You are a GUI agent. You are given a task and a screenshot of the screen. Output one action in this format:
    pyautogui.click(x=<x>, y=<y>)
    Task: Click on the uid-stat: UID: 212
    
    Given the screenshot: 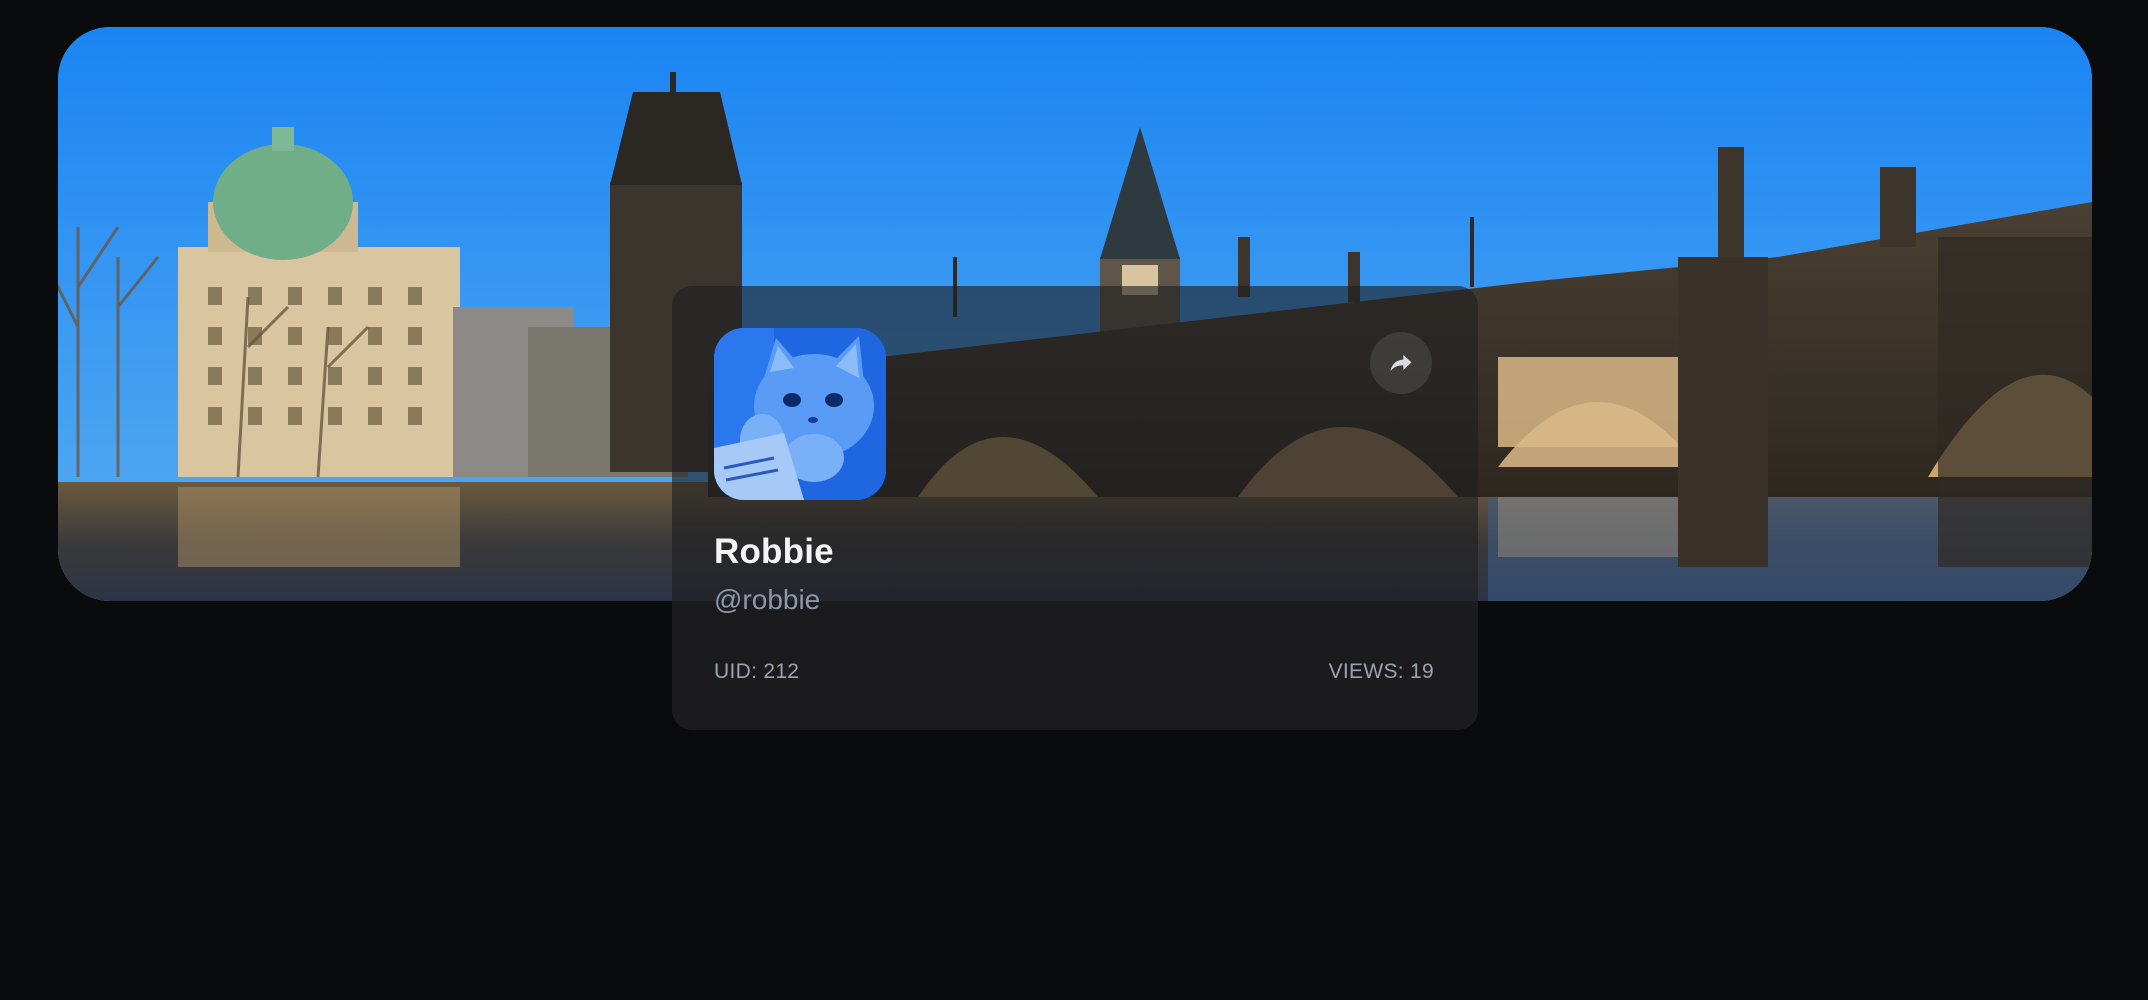 What is the action you would take?
    pyautogui.click(x=757, y=671)
    